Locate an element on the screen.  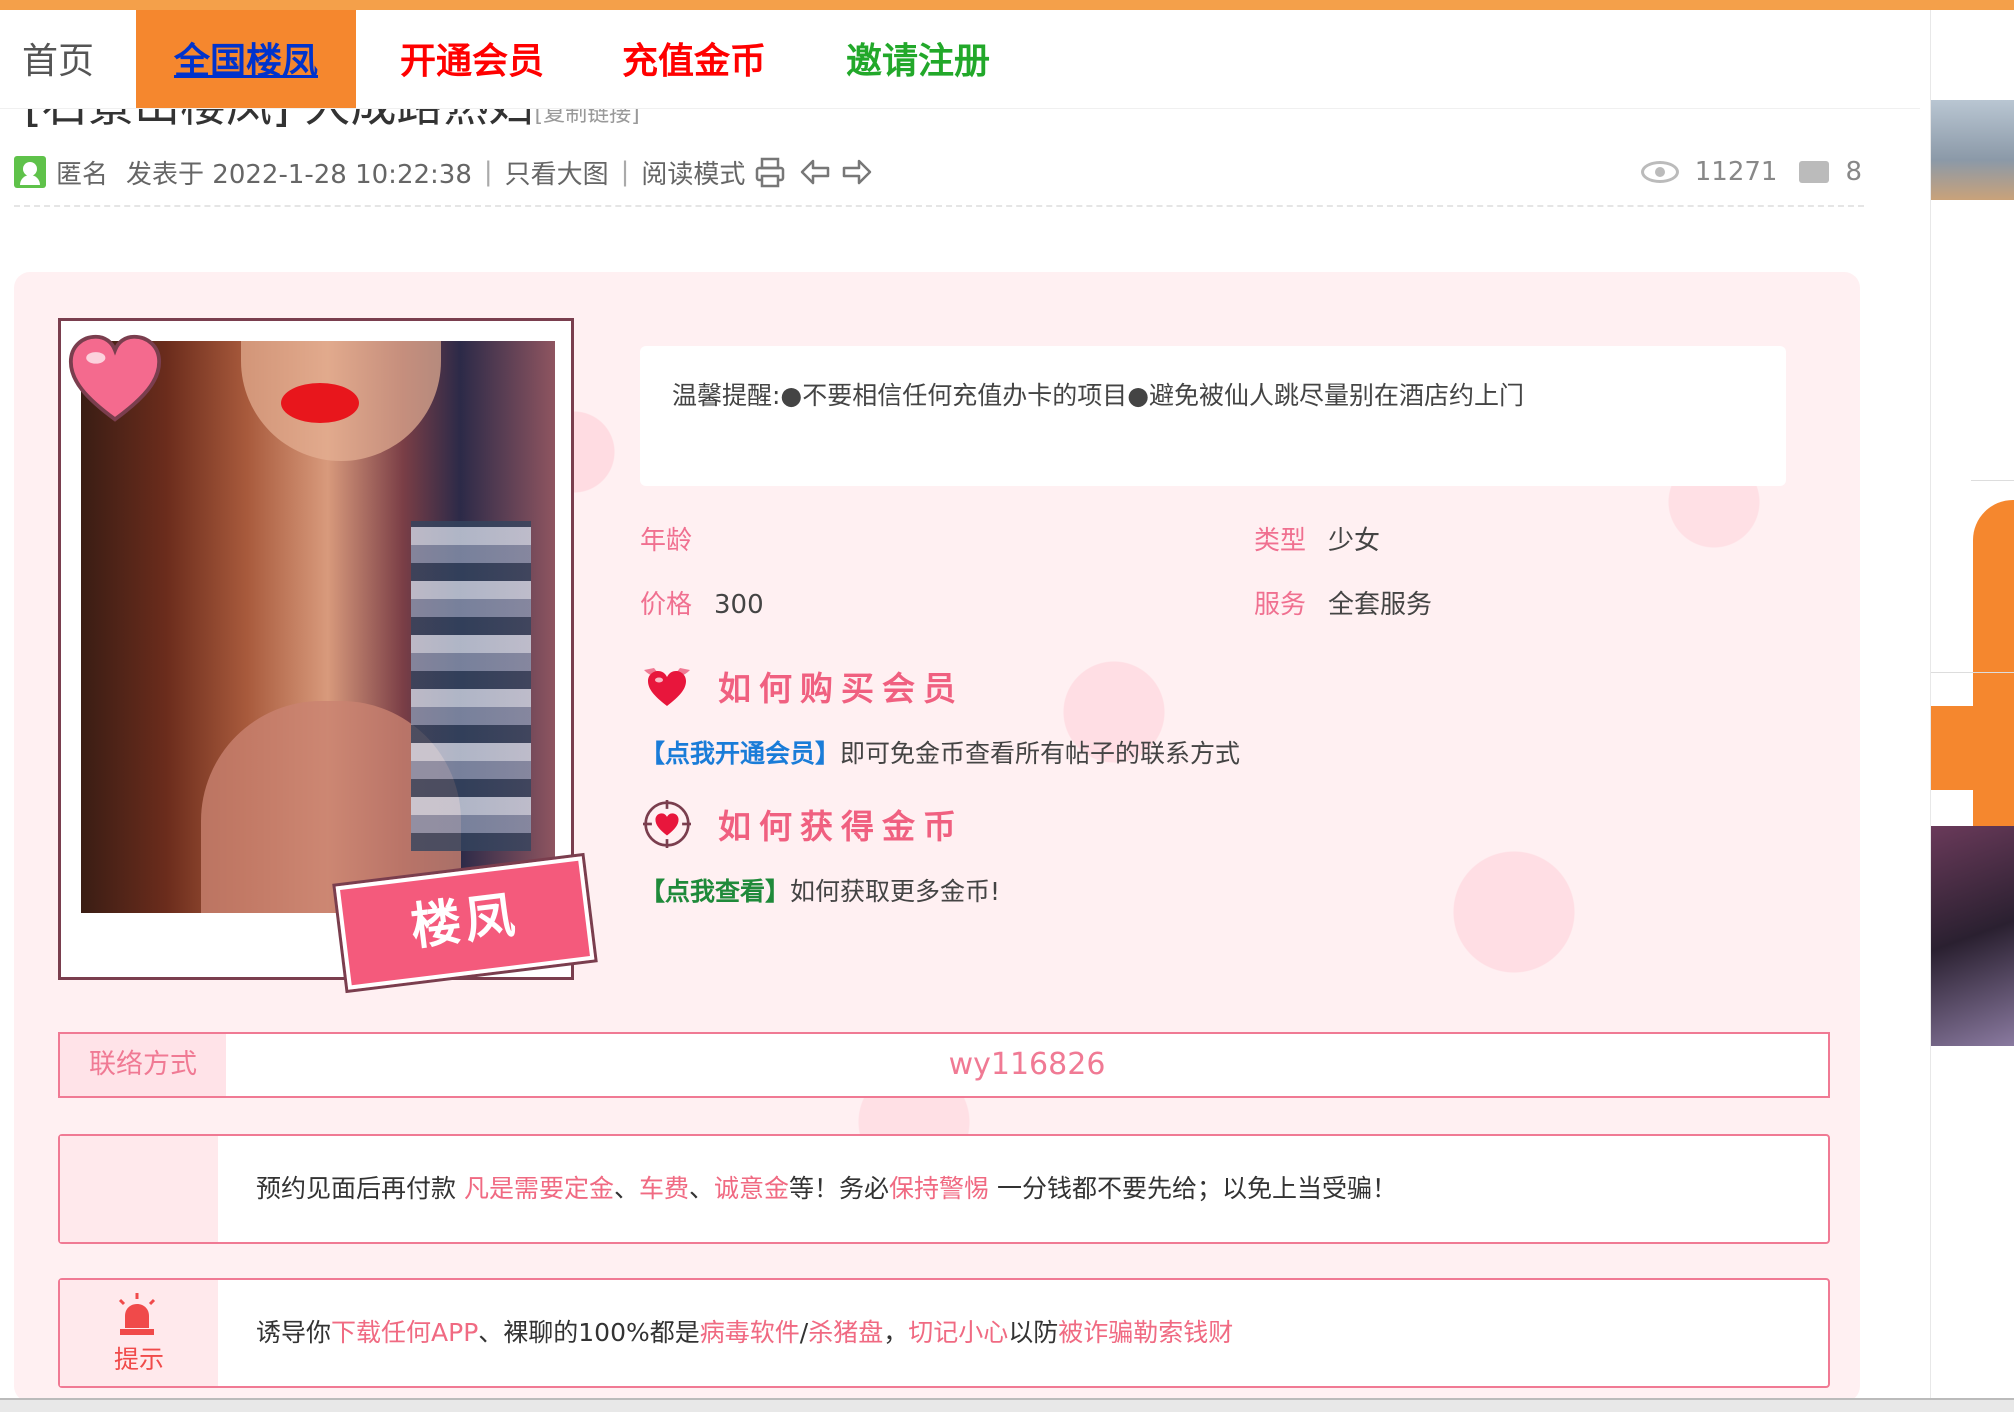
type-field: 类型 少女 is located at coordinates (1317, 538).